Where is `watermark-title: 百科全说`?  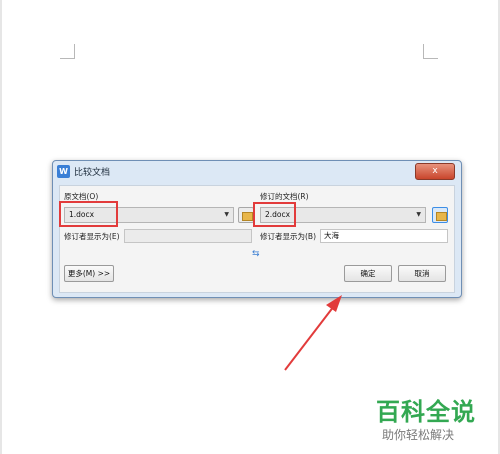
watermark-title: 百科全说 is located at coordinates (426, 412).